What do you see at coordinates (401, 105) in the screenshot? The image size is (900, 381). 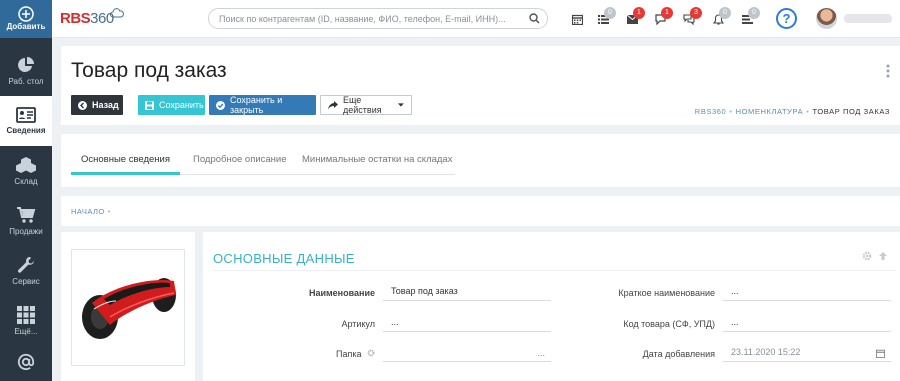 I see `caret-down-icon` at bounding box center [401, 105].